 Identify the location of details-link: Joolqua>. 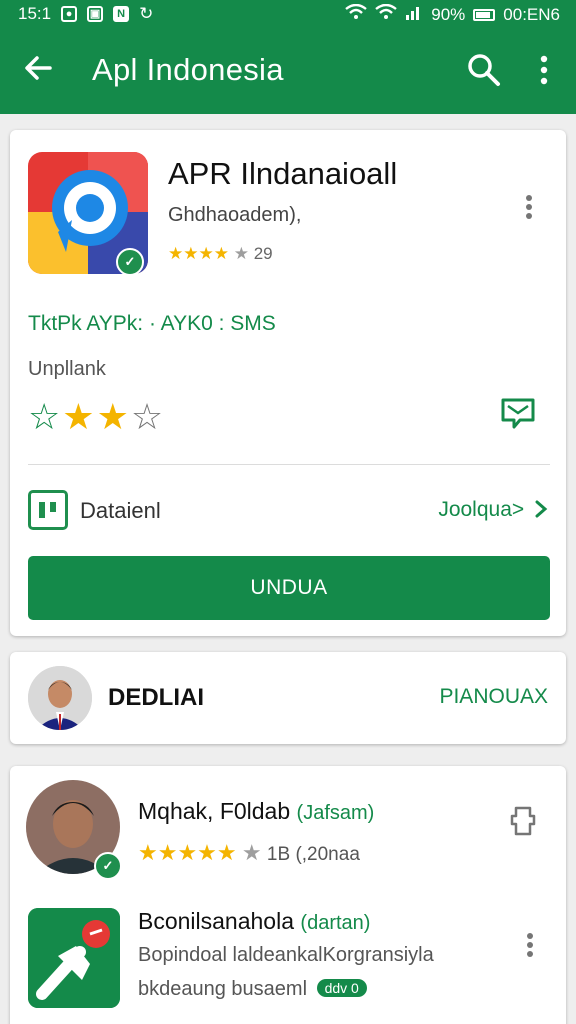
(493, 510).